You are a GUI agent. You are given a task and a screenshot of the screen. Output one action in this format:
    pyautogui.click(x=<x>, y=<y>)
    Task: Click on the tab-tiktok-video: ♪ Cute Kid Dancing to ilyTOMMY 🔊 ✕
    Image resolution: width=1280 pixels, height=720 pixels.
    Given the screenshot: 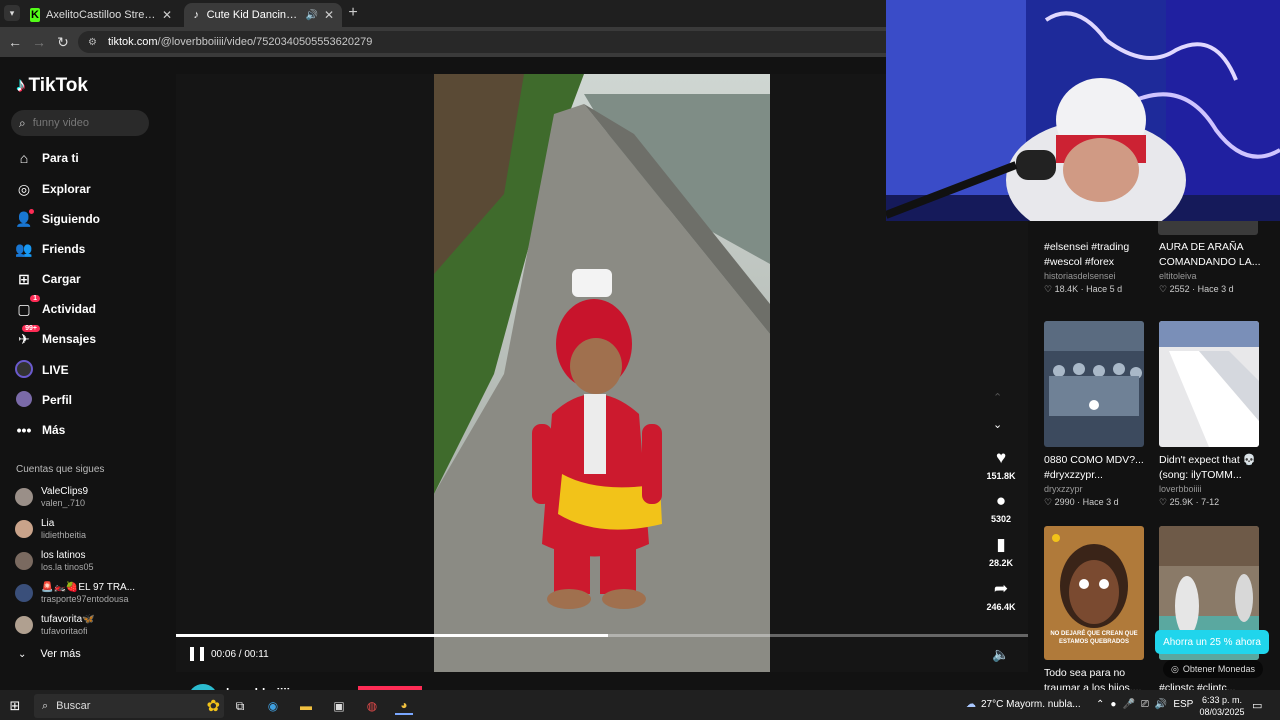 What is the action you would take?
    pyautogui.click(x=263, y=15)
    